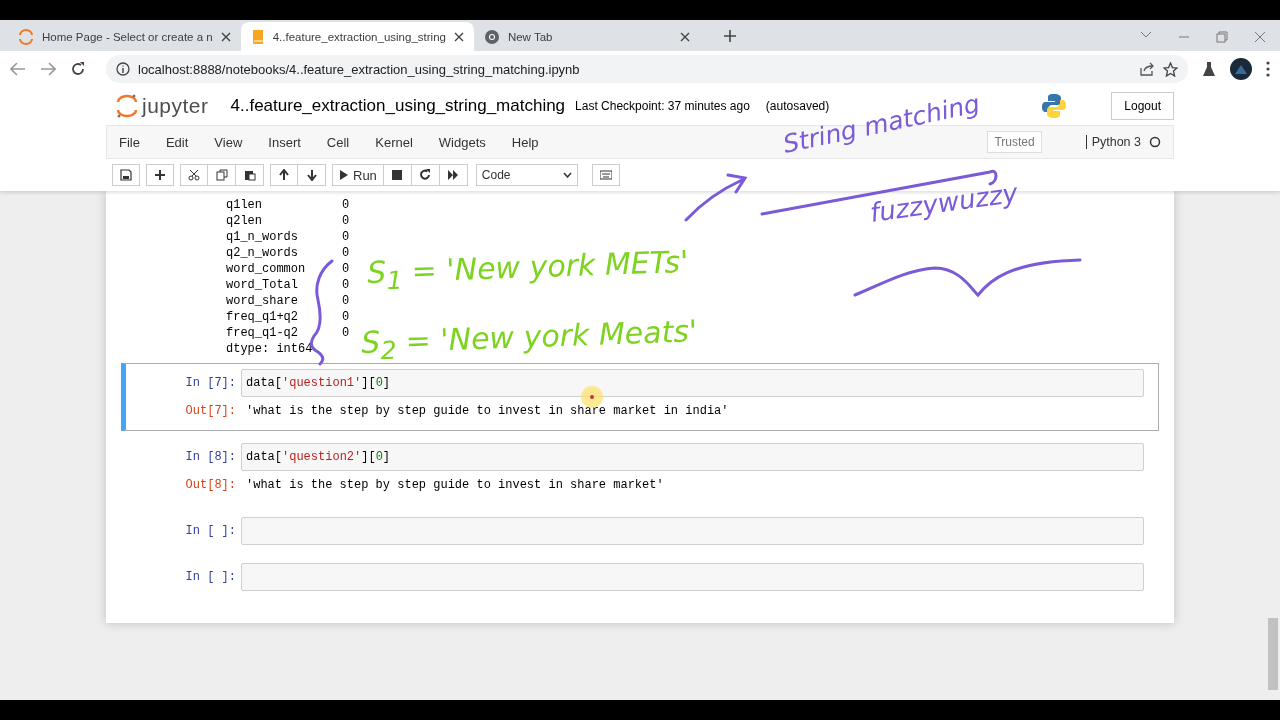 Image resolution: width=1280 pixels, height=720 pixels. Describe the element at coordinates (210, 411) in the screenshot. I see `output-prompt: Out[7]:` at that location.